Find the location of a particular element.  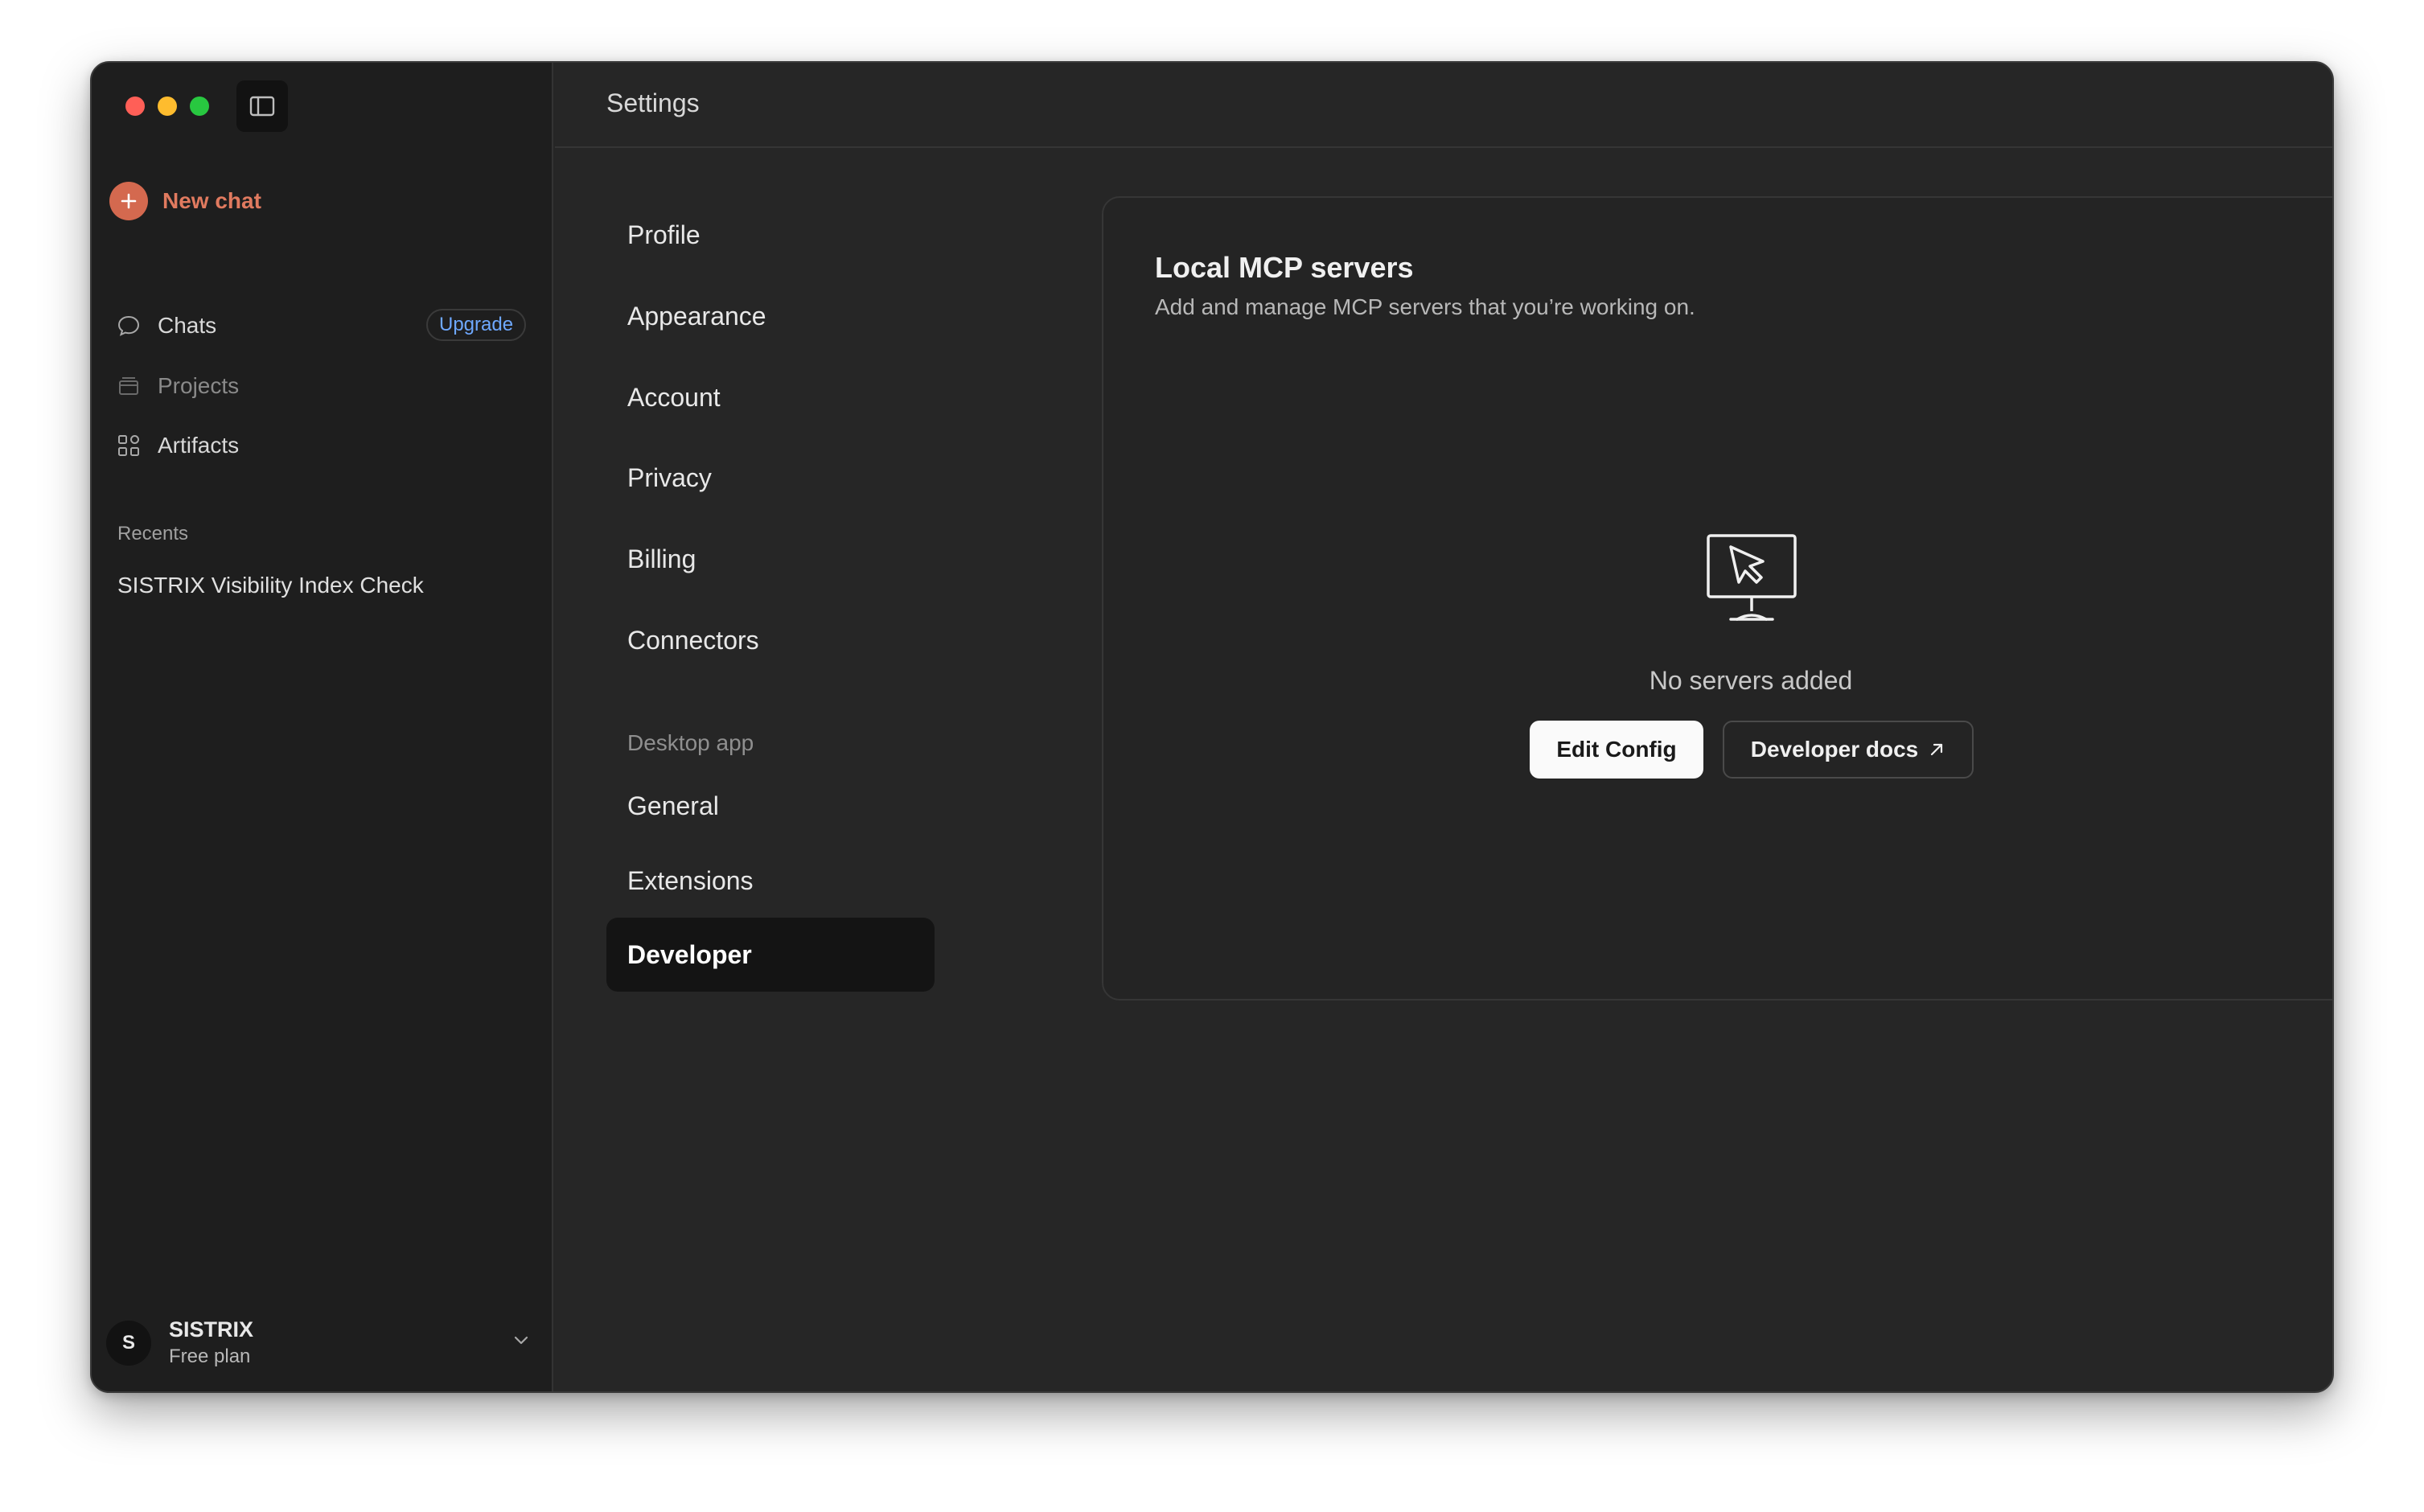

sidebar-item-label: Projects is located at coordinates (199, 386).